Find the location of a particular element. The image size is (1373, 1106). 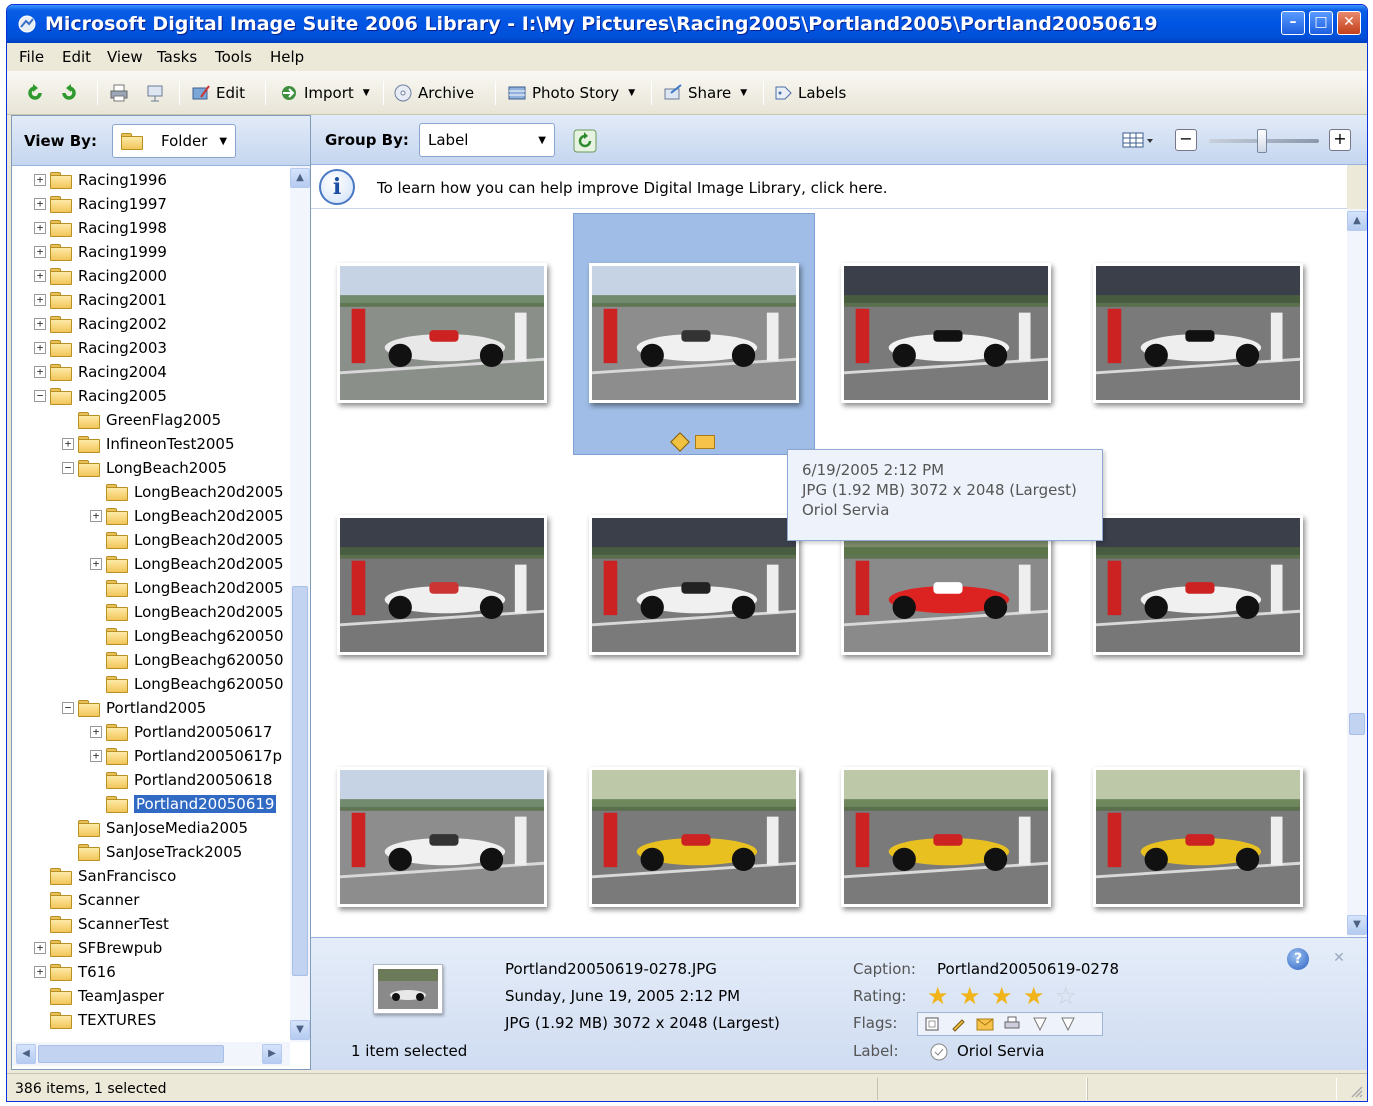

tree-item: − Portland2005 is located at coordinates (134, 708).